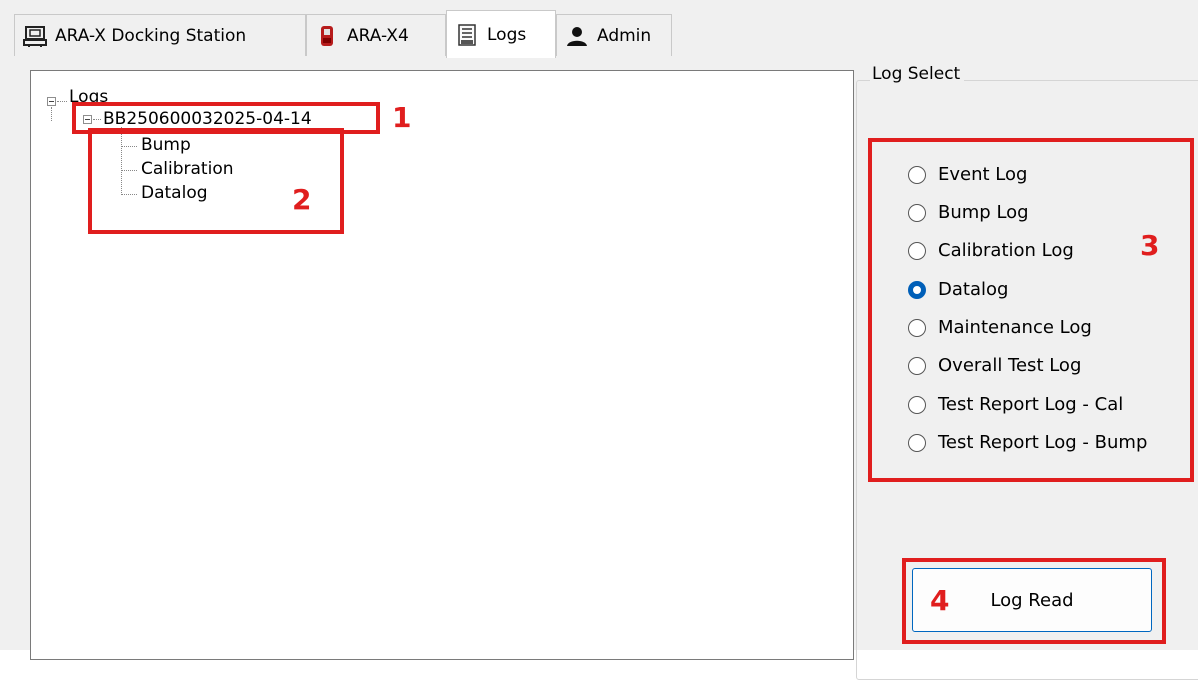 This screenshot has height=680, width=1198. What do you see at coordinates (940, 600) in the screenshot?
I see `annotation-number-4: 4` at bounding box center [940, 600].